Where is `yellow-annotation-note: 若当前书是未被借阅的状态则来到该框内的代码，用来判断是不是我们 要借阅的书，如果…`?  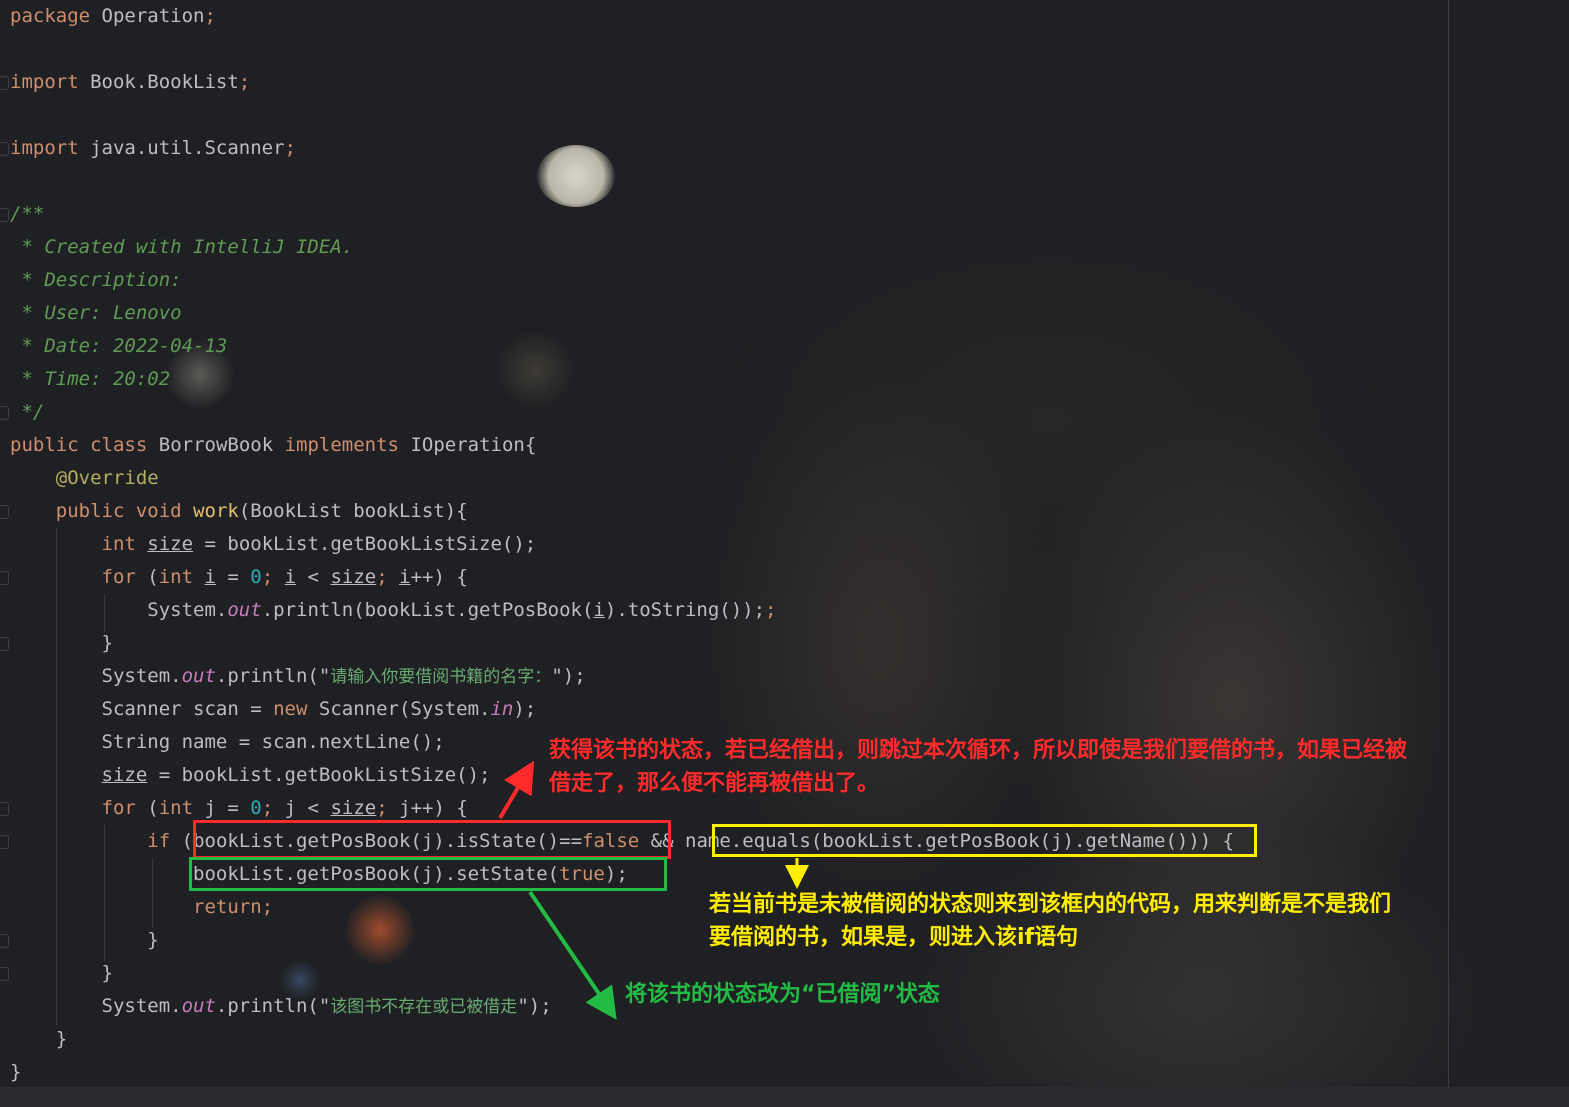 yellow-annotation-note: 若当前书是未被借阅的状态则来到该框内的代码，用来判断是不是我们 要借阅的书，如果… is located at coordinates (1050, 921).